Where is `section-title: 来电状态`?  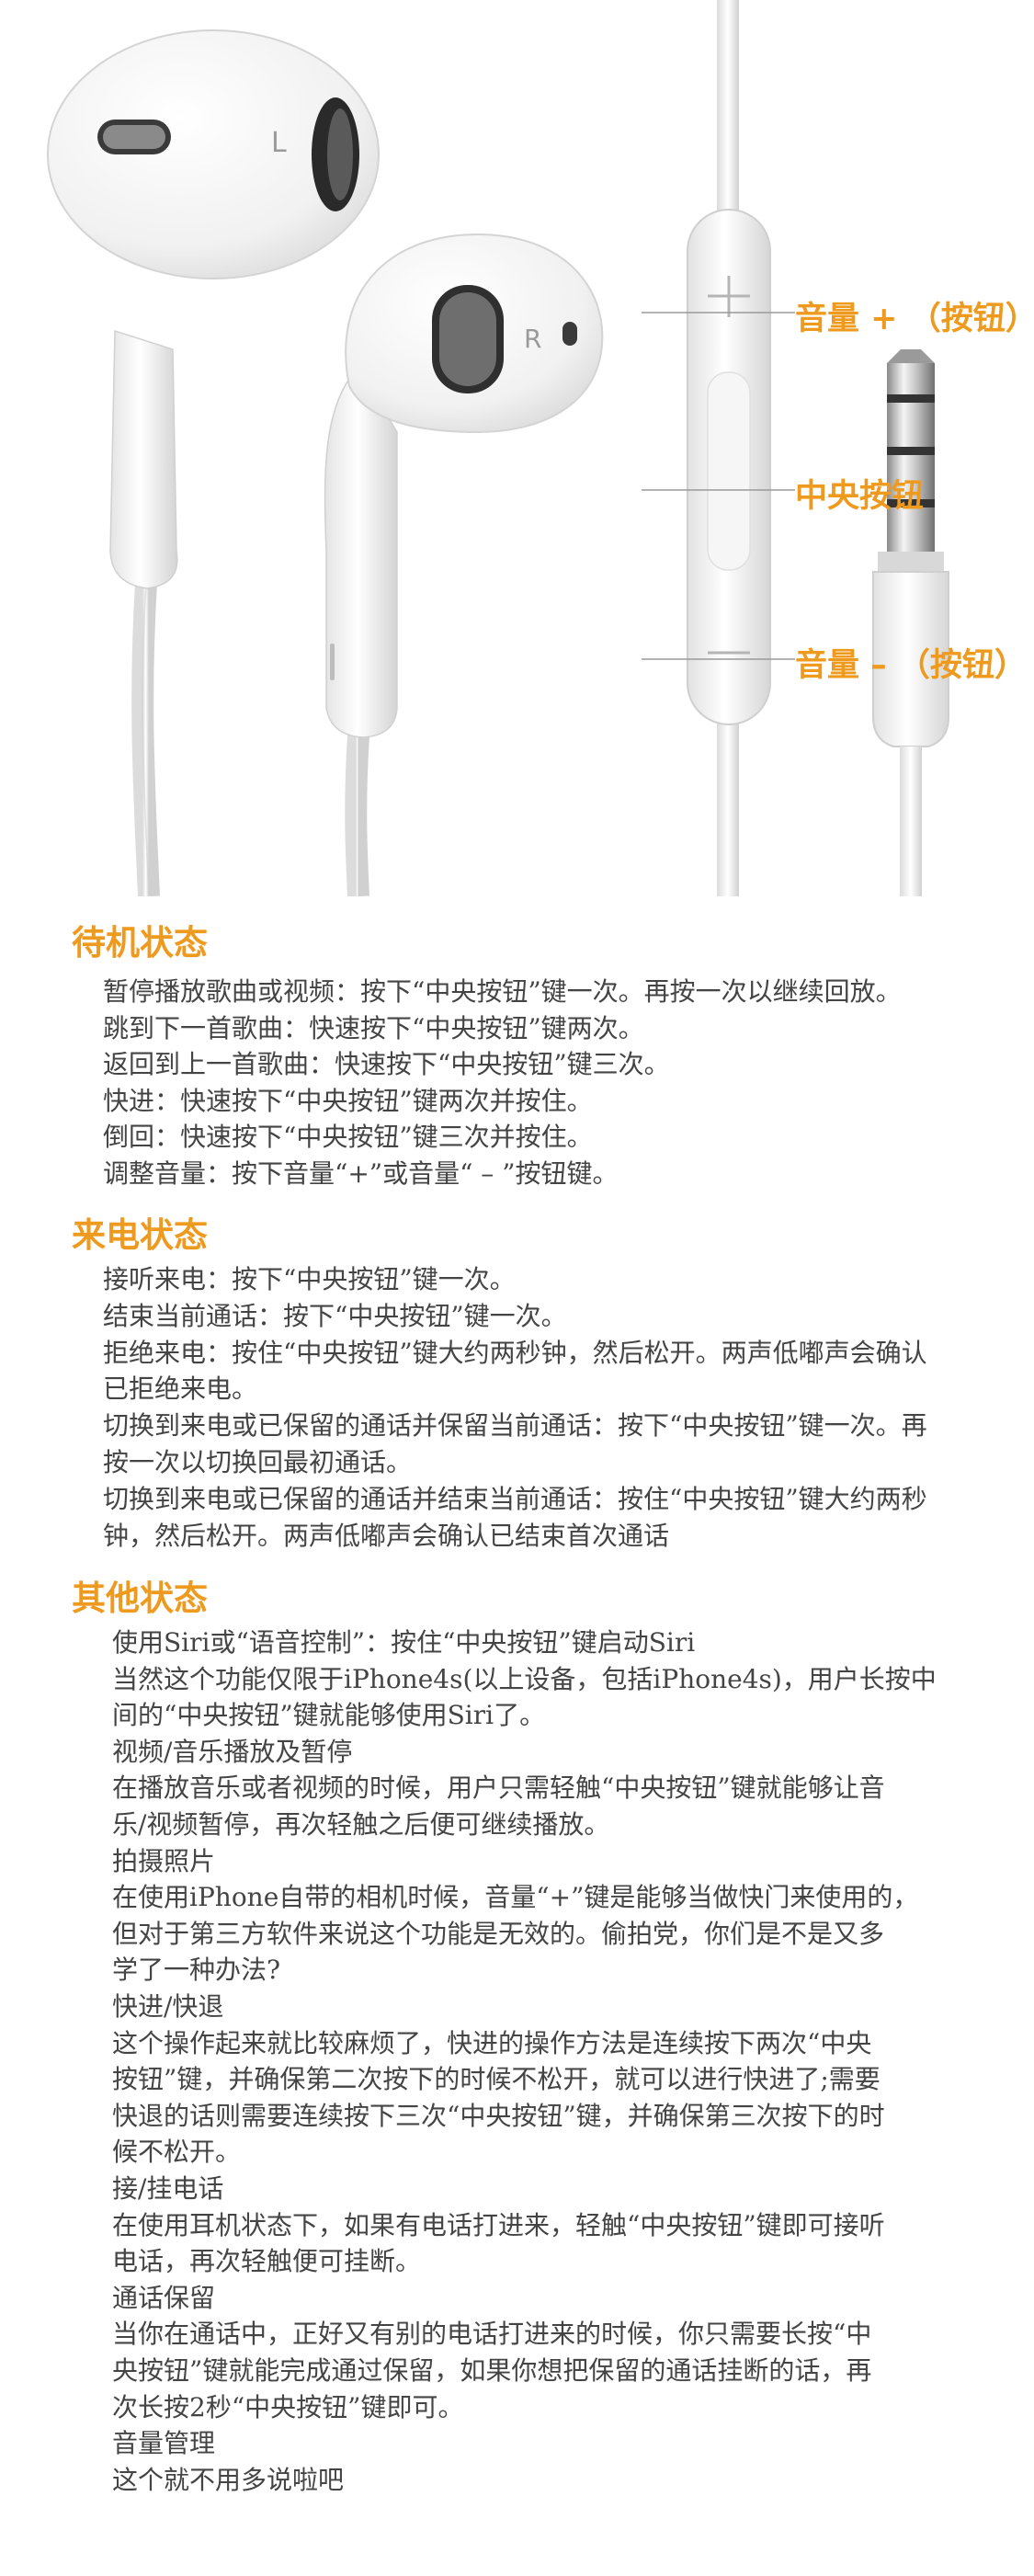
section-title: 来电状态 is located at coordinates (140, 1234).